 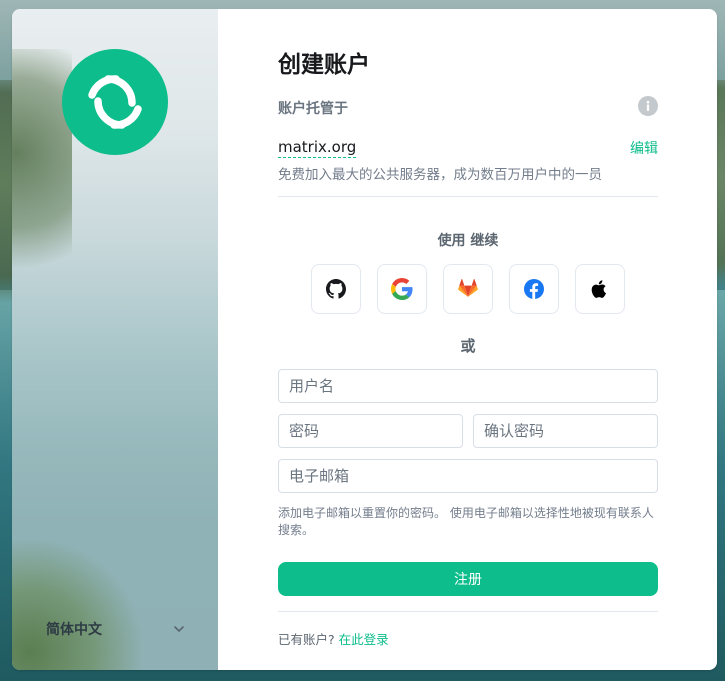 I want to click on gitlab-icon, so click(x=468, y=288).